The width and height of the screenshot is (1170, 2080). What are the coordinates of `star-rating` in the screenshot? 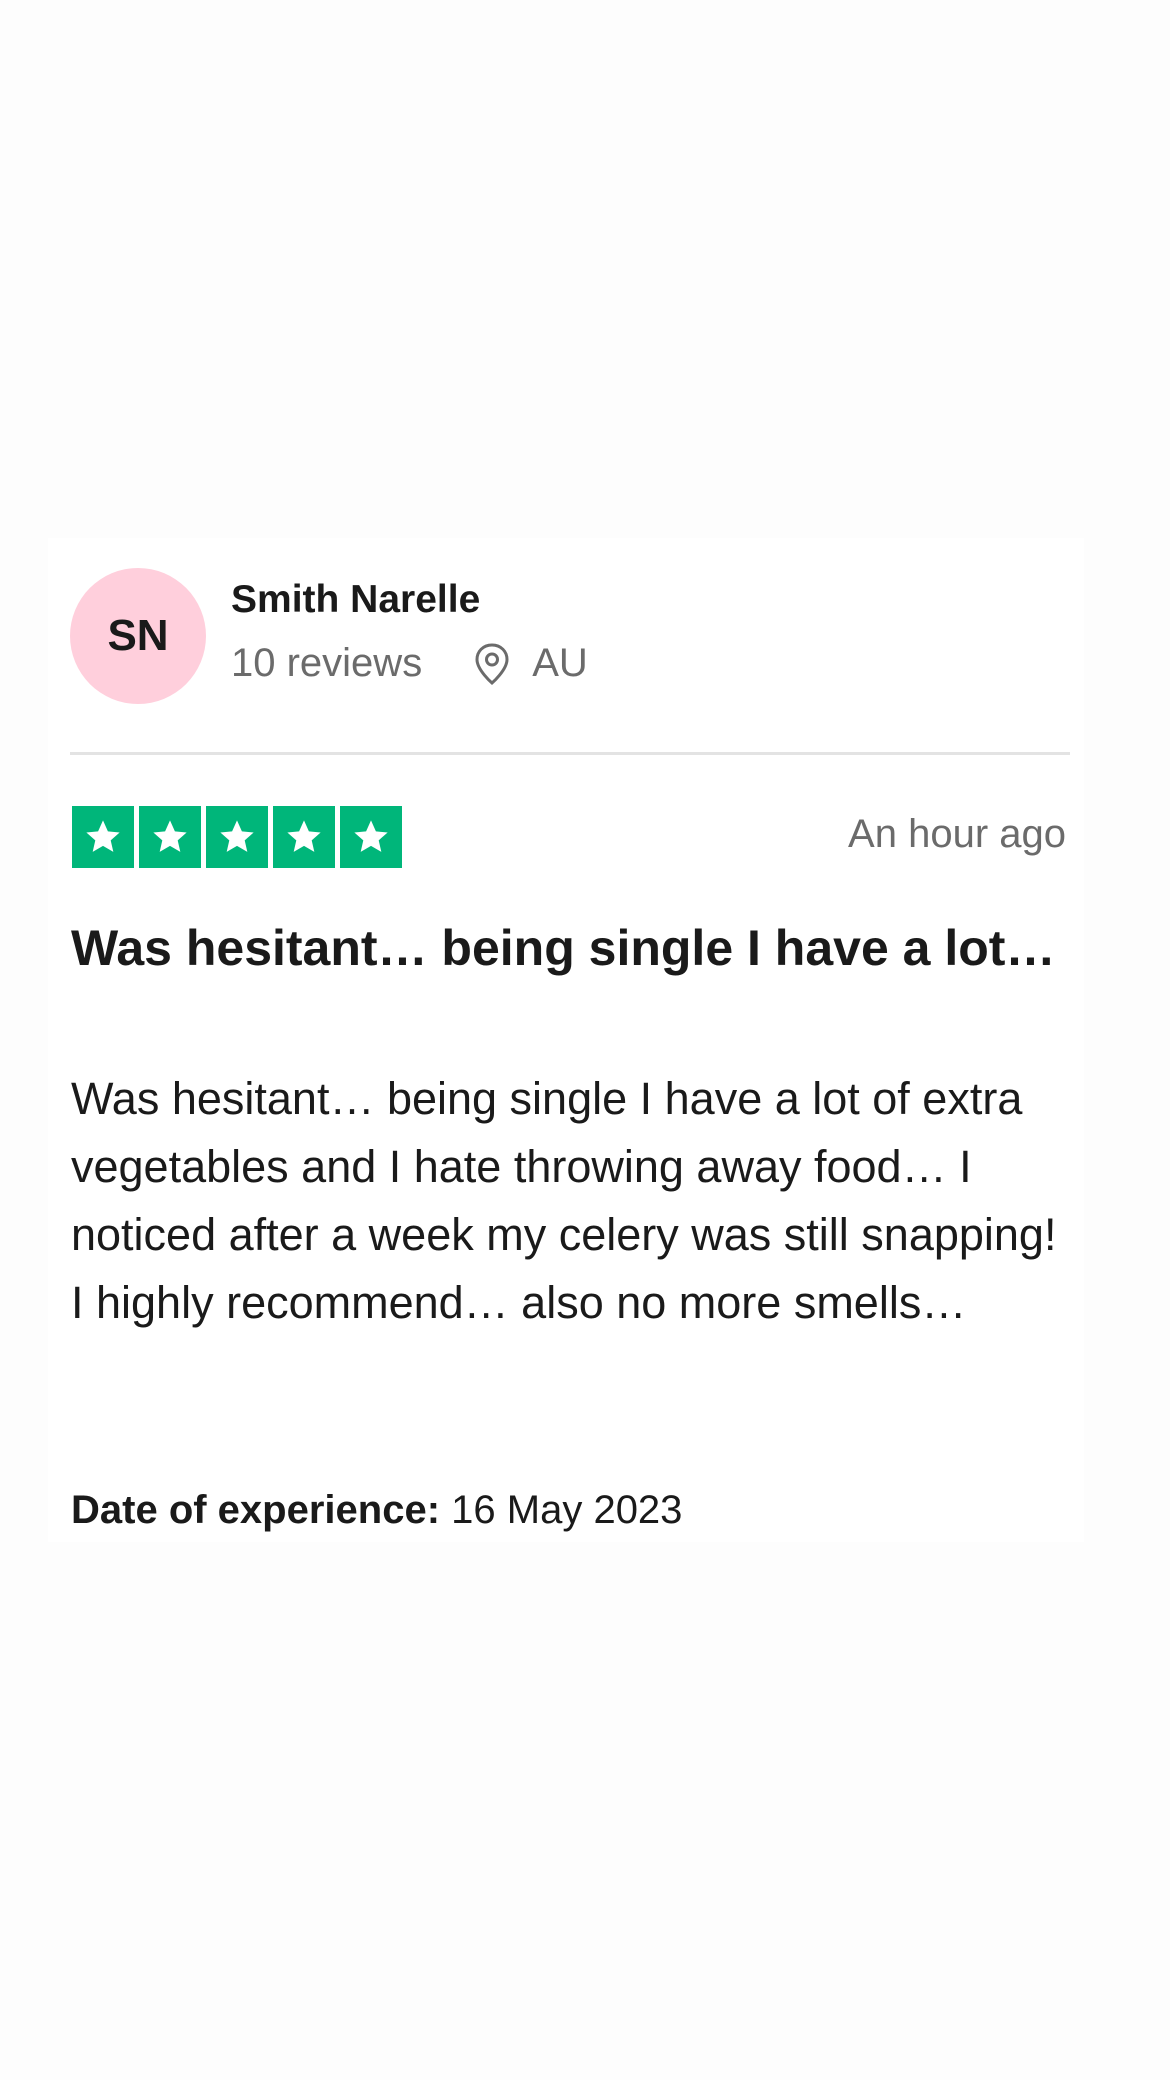 It's located at (237, 837).